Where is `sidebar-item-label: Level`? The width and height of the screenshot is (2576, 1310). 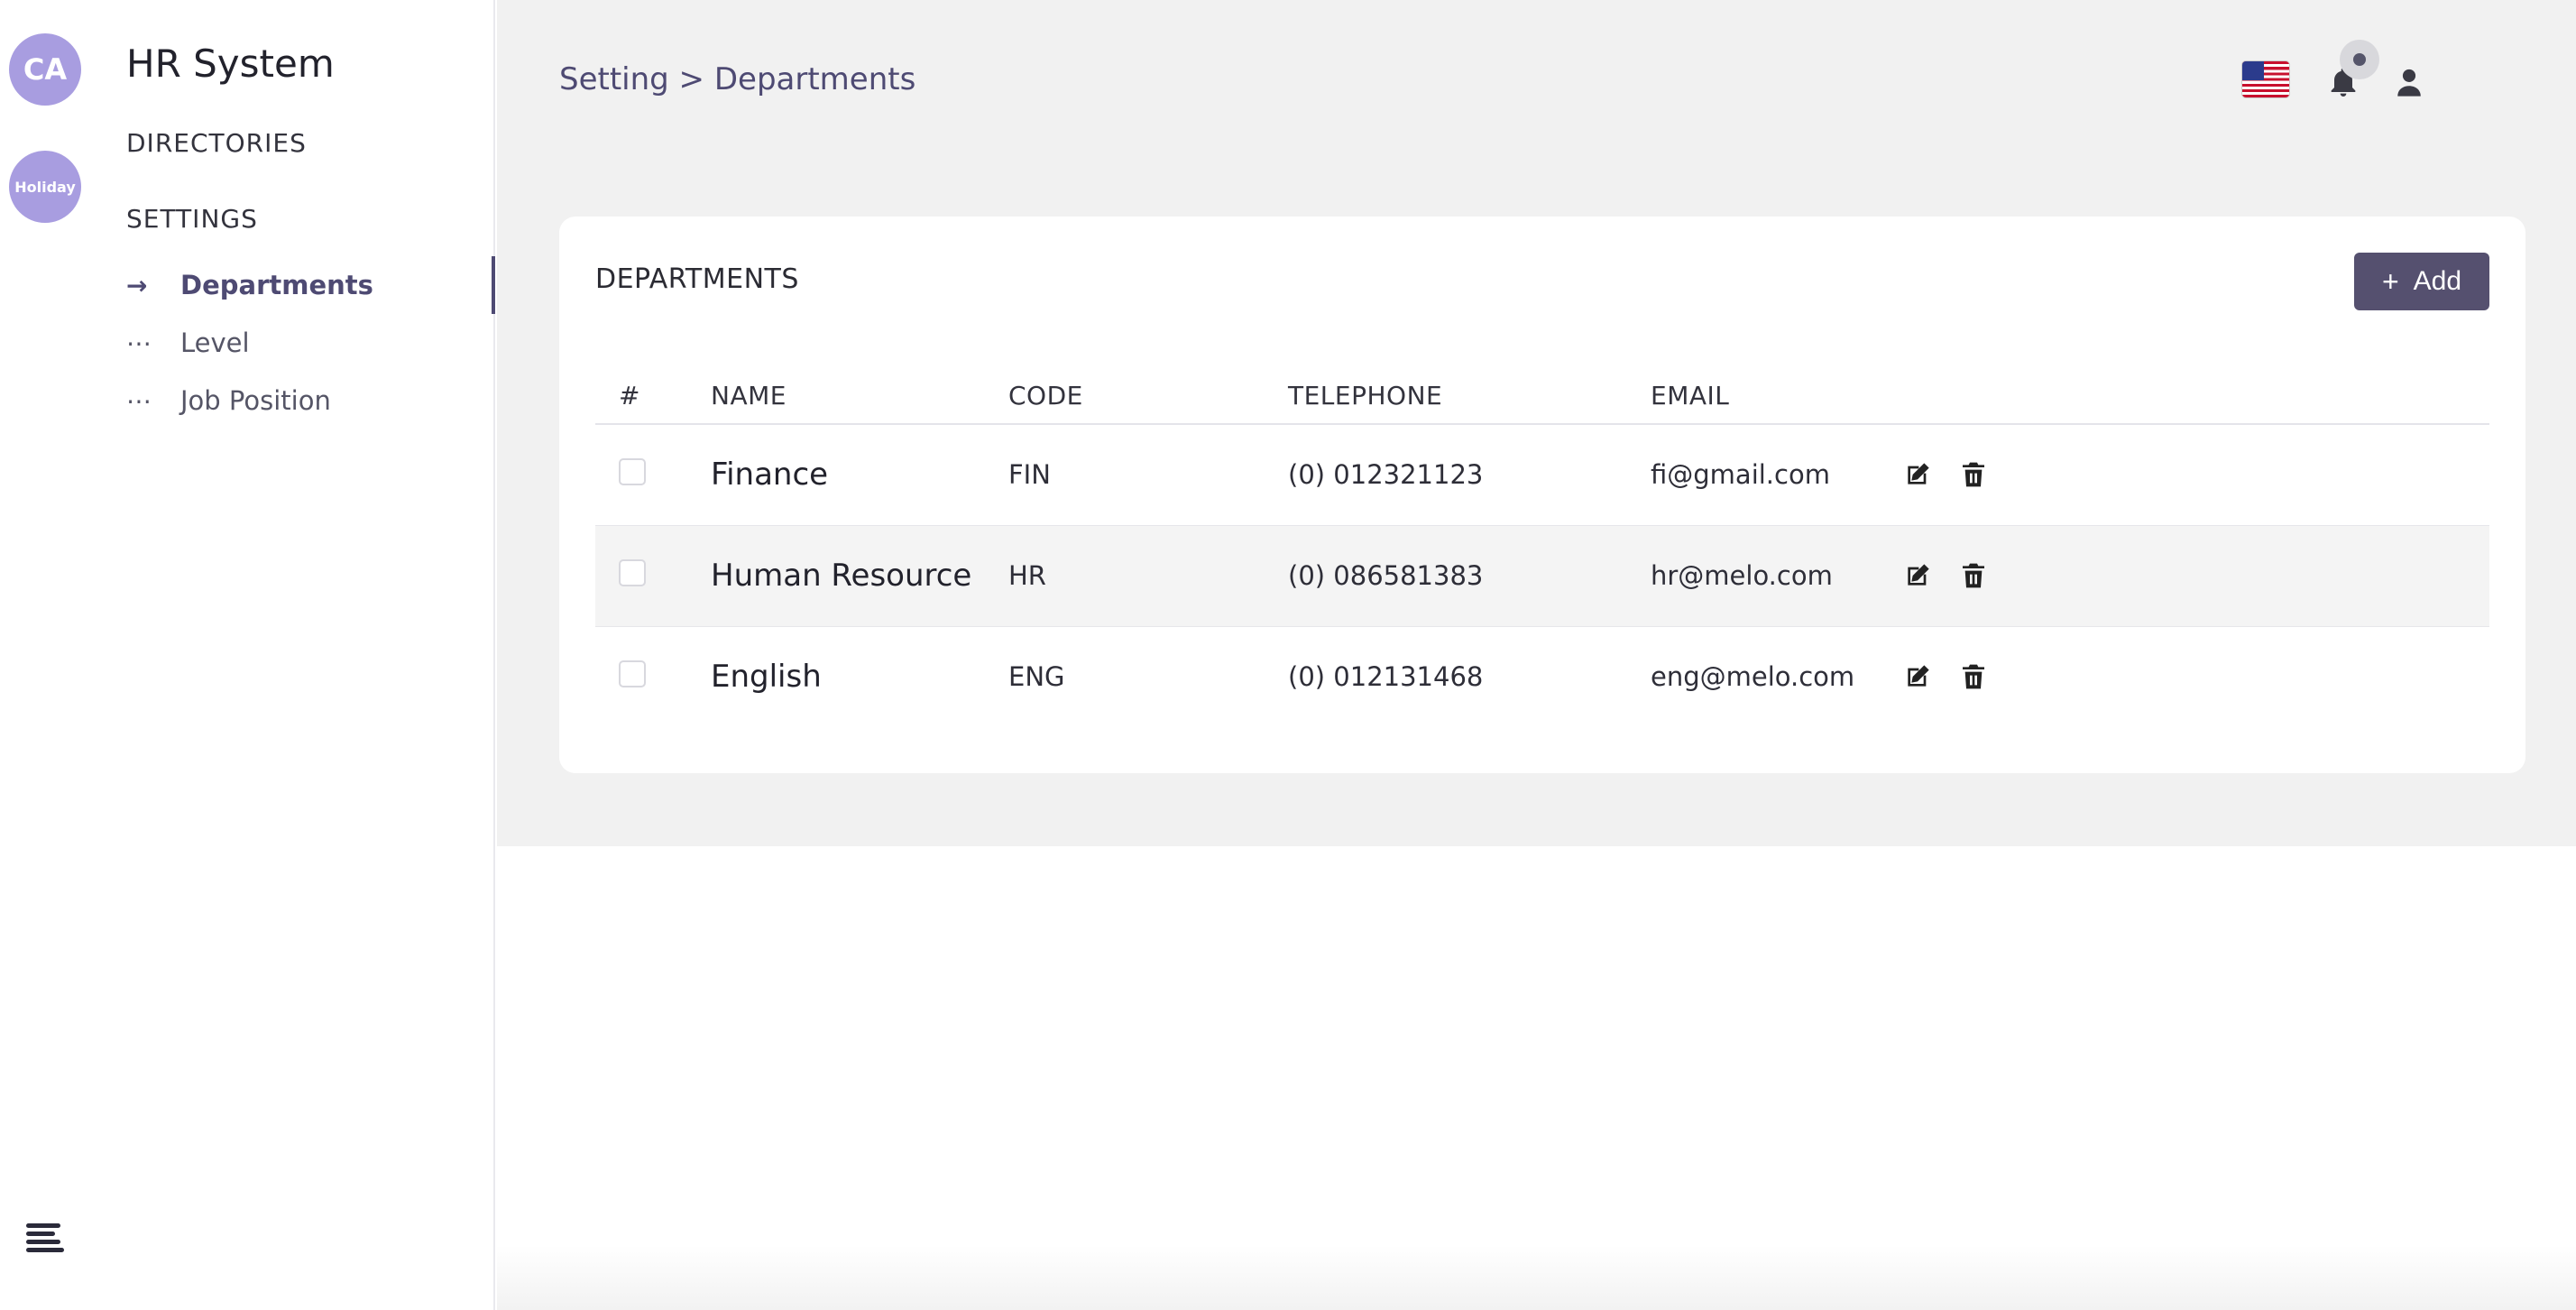 sidebar-item-label: Level is located at coordinates (215, 343).